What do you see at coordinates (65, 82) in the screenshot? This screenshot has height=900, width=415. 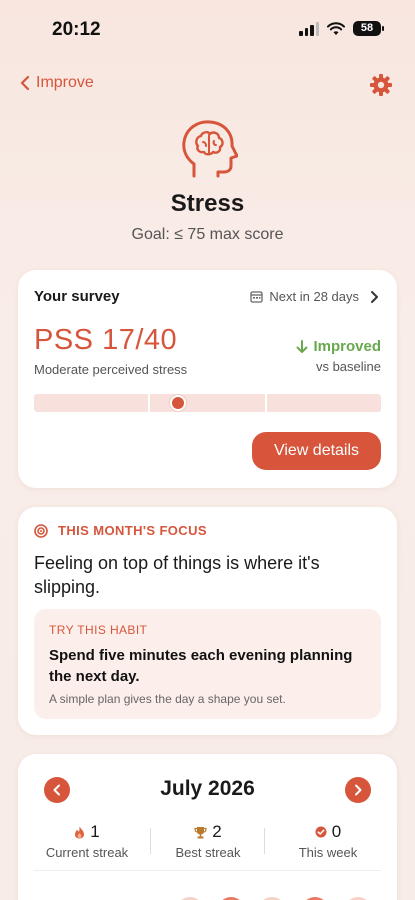 I see `back-label: Improve` at bounding box center [65, 82].